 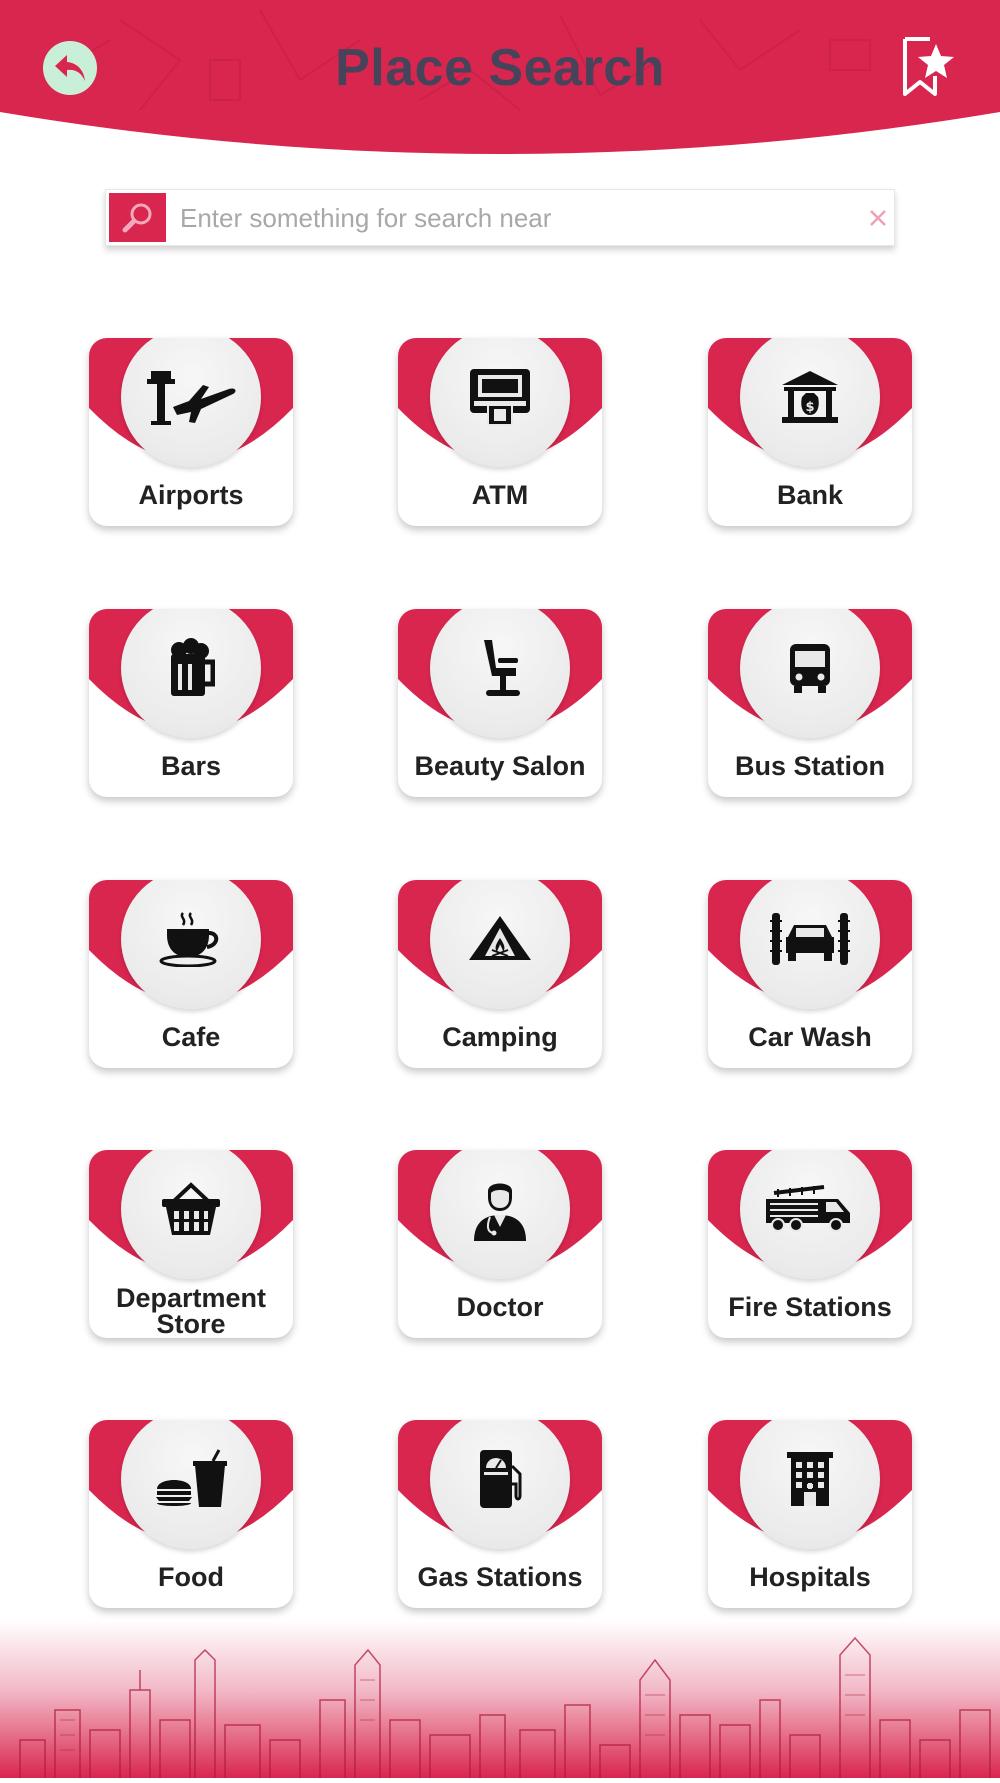 I want to click on magnifier-icon, so click(x=136, y=217).